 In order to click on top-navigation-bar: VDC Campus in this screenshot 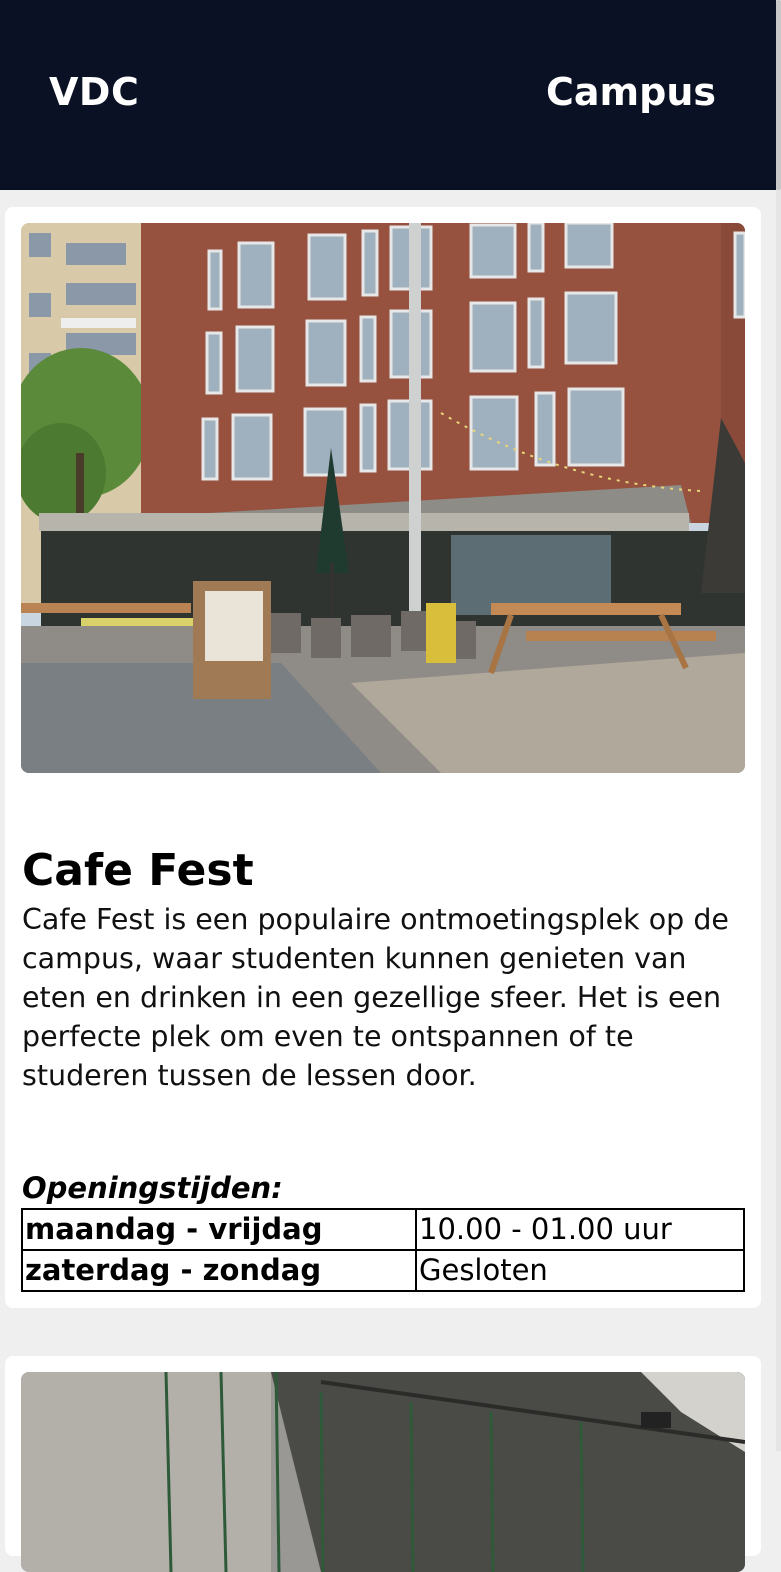, I will do `click(388, 95)`.